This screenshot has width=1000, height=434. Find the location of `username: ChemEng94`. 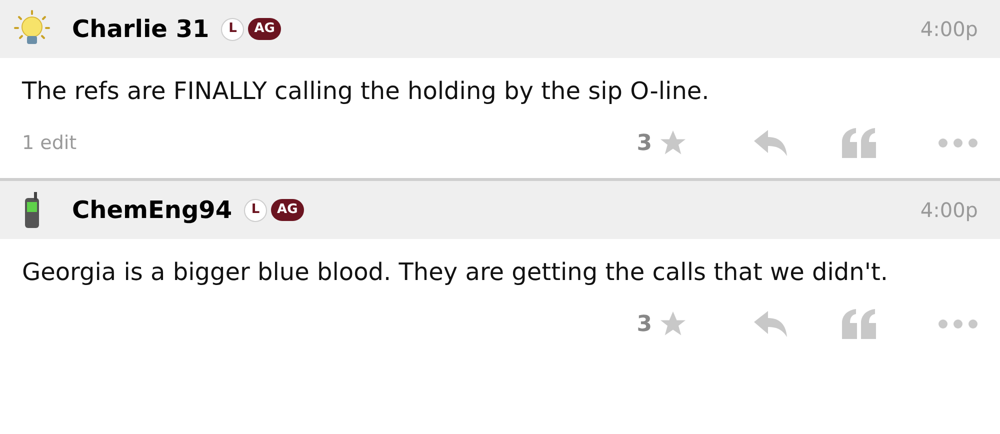

username: ChemEng94 is located at coordinates (152, 210).